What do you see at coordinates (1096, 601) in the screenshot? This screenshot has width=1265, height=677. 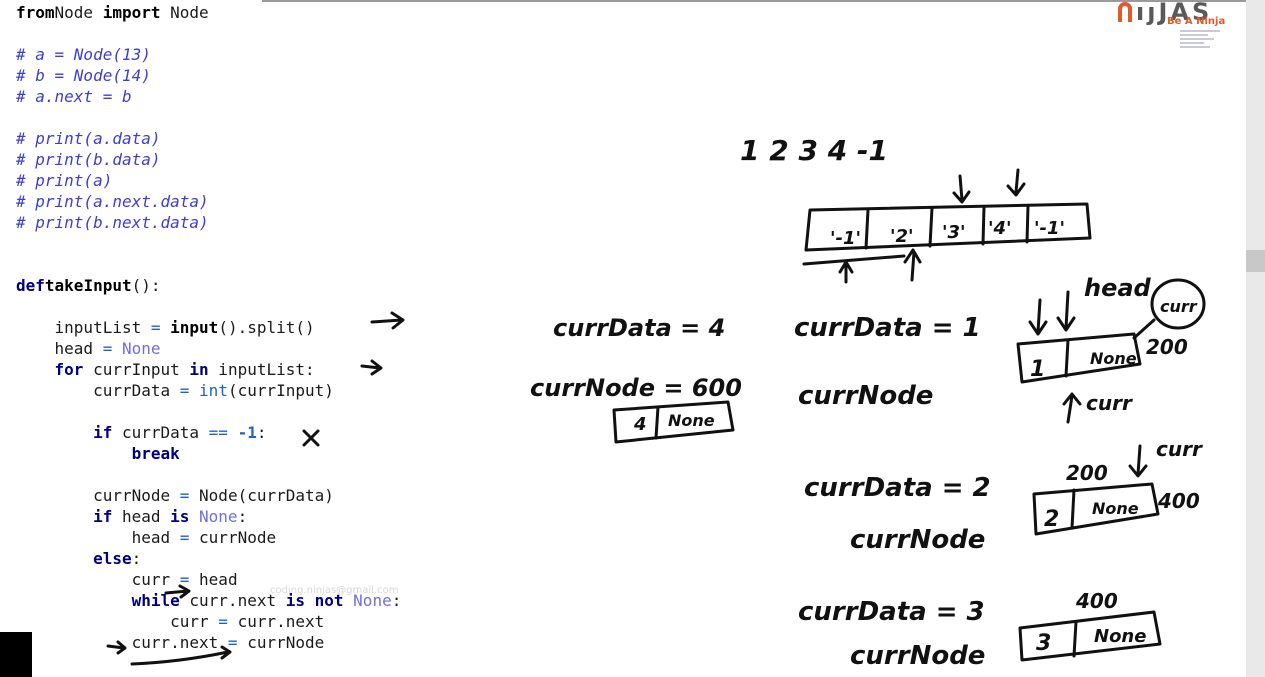 I see `address-400-b: 400` at bounding box center [1096, 601].